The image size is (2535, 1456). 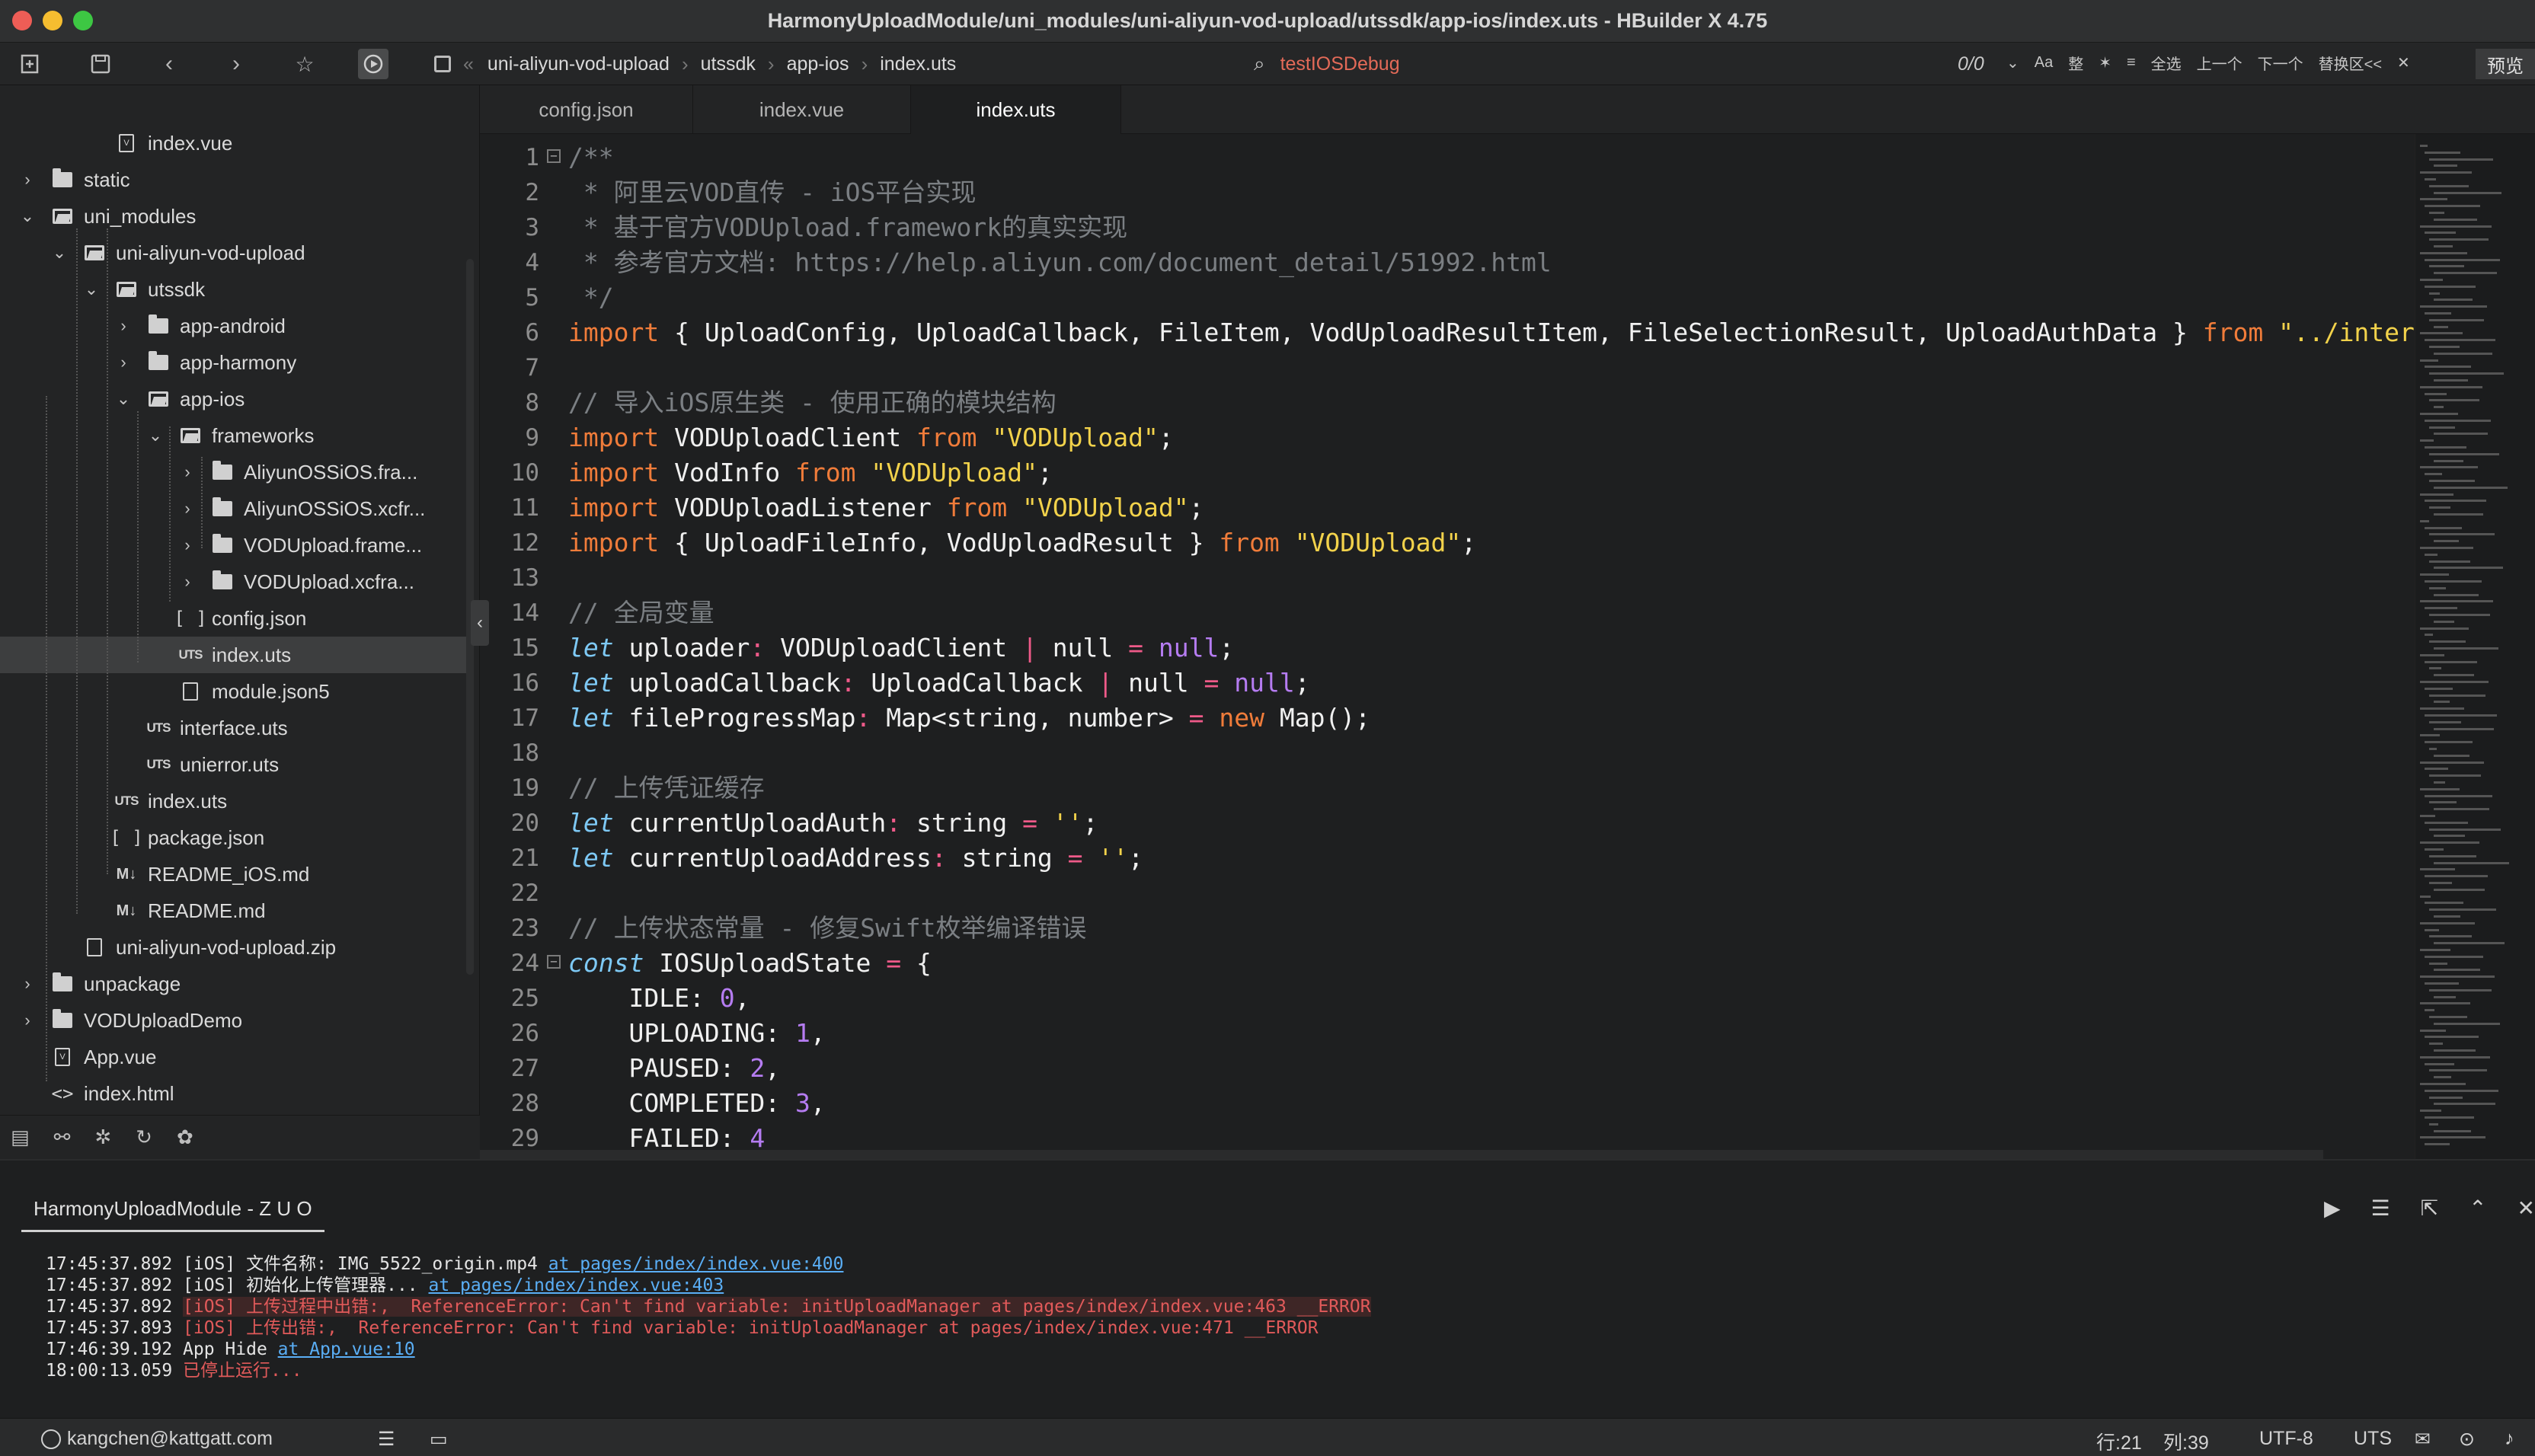 I want to click on sidebar-item: UTS unierror.uts, so click(x=233, y=764).